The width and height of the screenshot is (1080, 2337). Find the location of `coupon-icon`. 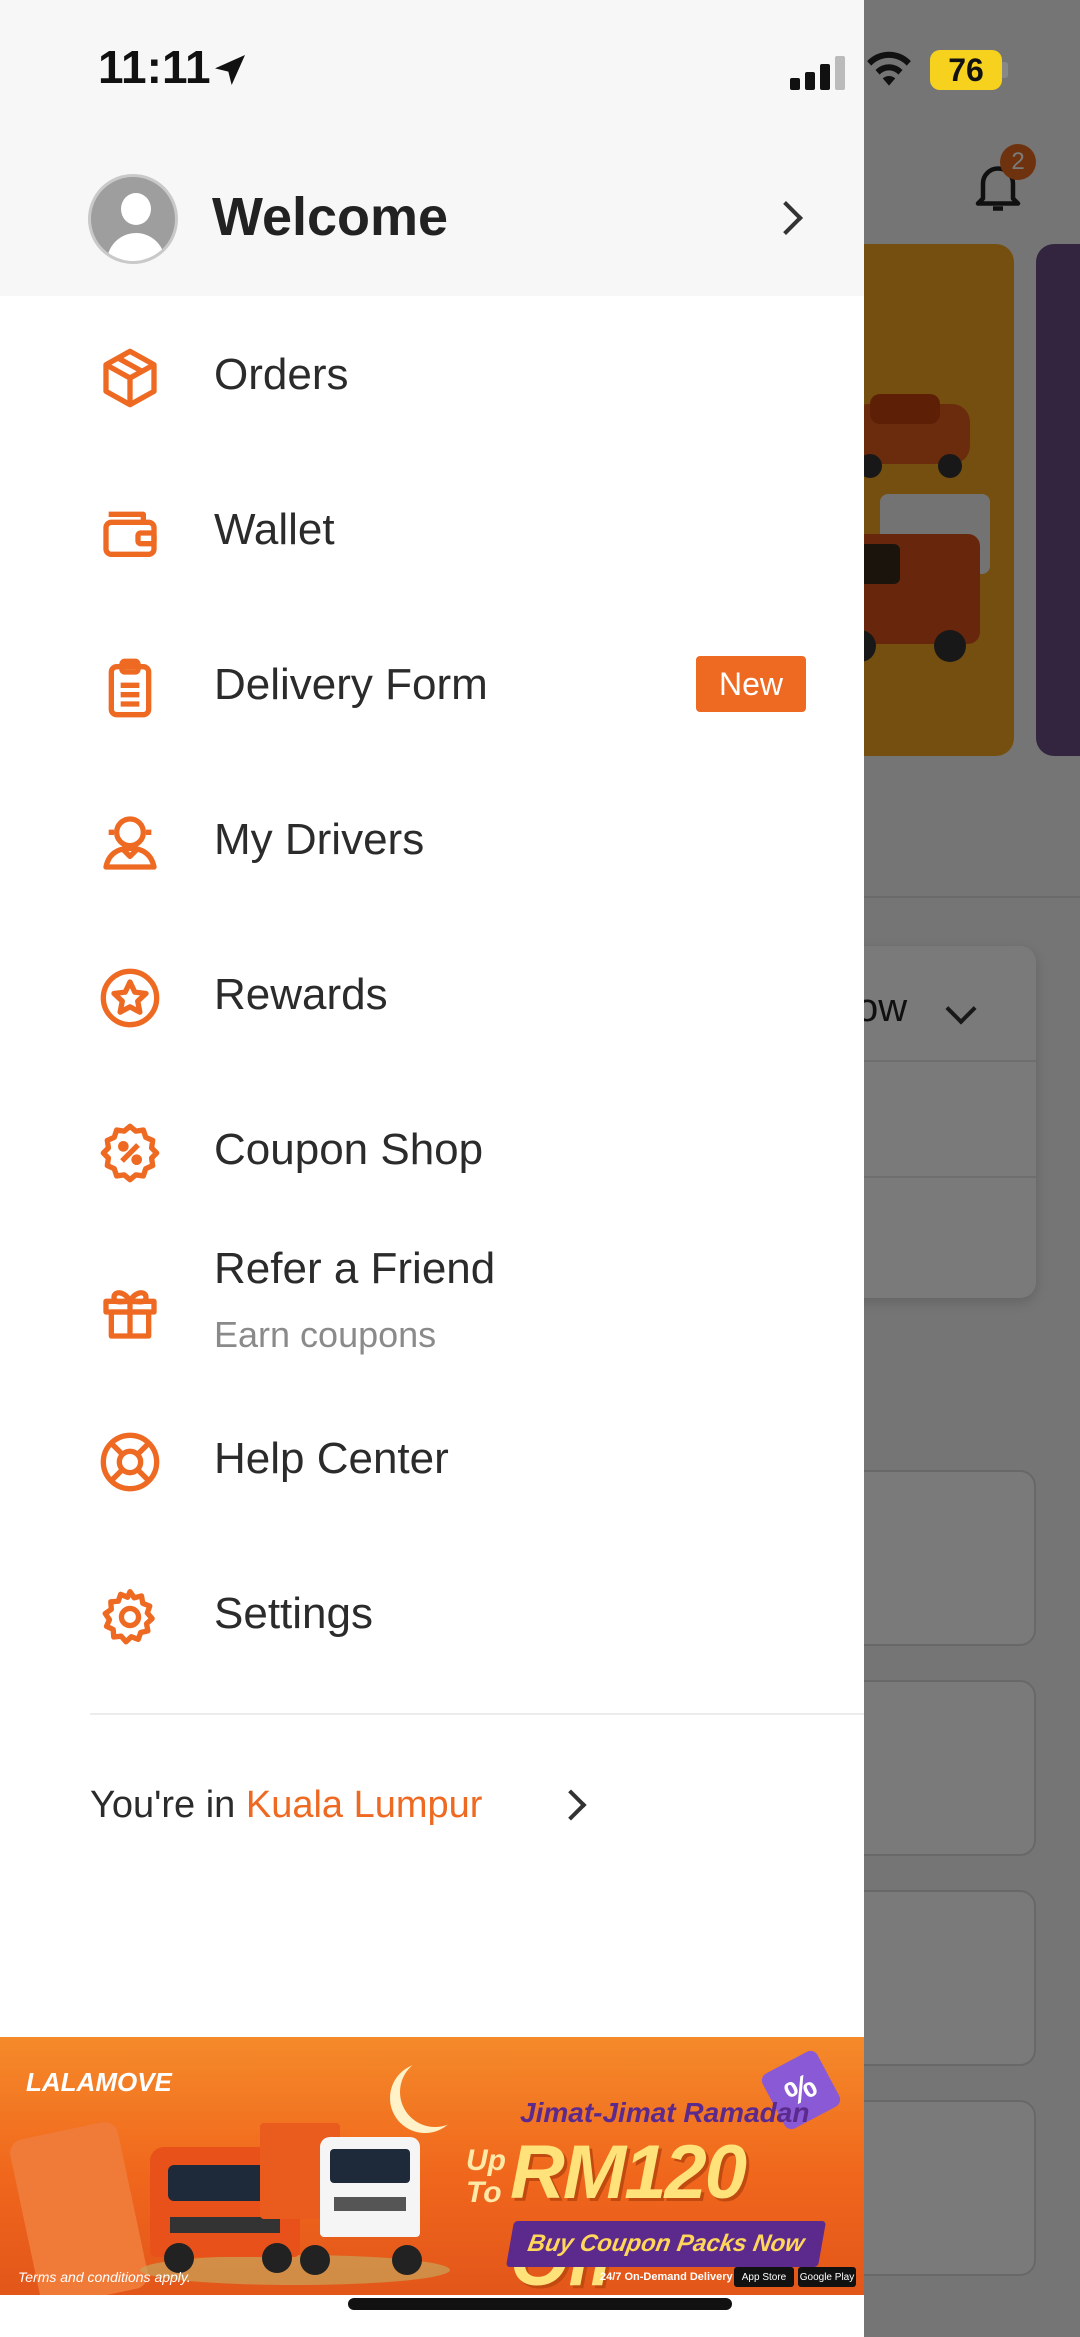

coupon-icon is located at coordinates (130, 1153).